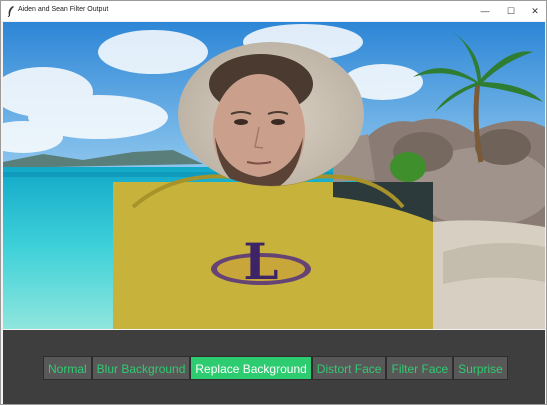 This screenshot has width=547, height=405. Describe the element at coordinates (534, 11) in the screenshot. I see `close-button: ✕` at that location.